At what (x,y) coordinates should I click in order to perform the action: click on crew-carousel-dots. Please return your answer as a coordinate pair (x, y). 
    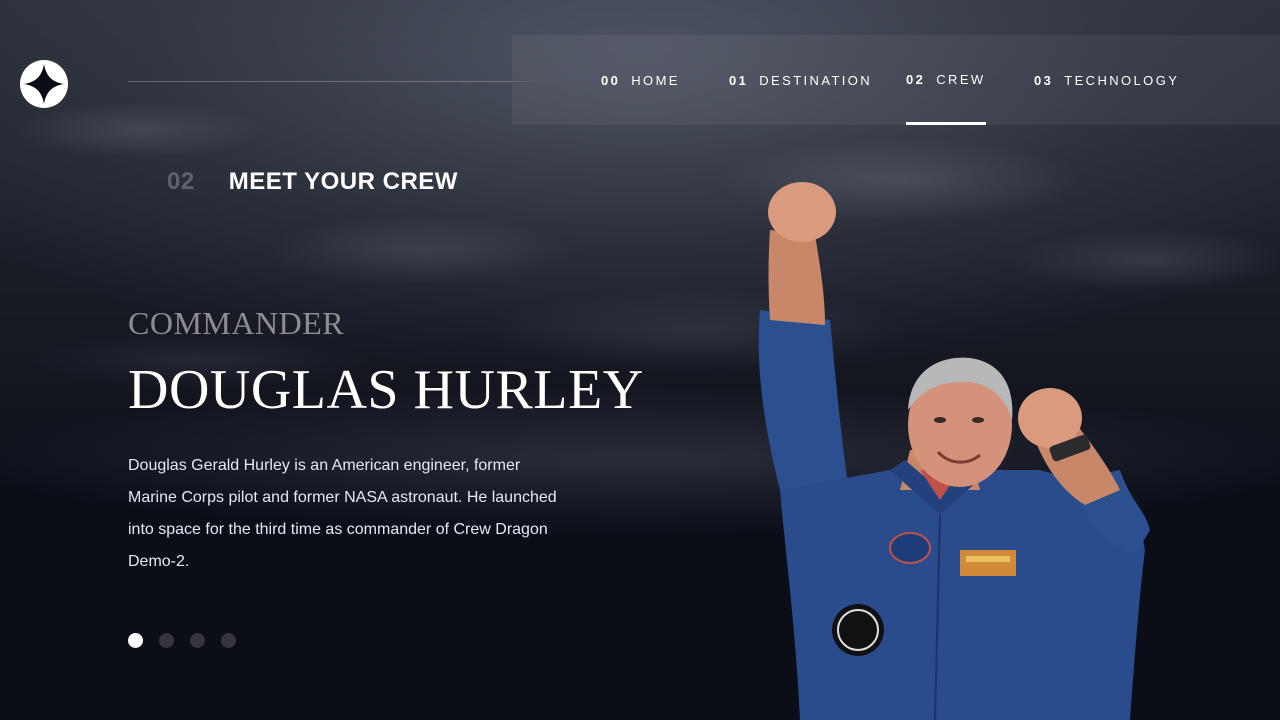
    Looking at the image, I should click on (182, 640).